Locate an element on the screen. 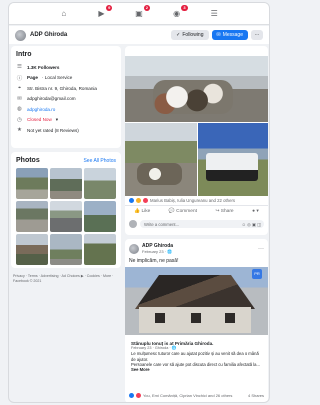  comment-button: 💬 Comment is located at coordinates (183, 211).